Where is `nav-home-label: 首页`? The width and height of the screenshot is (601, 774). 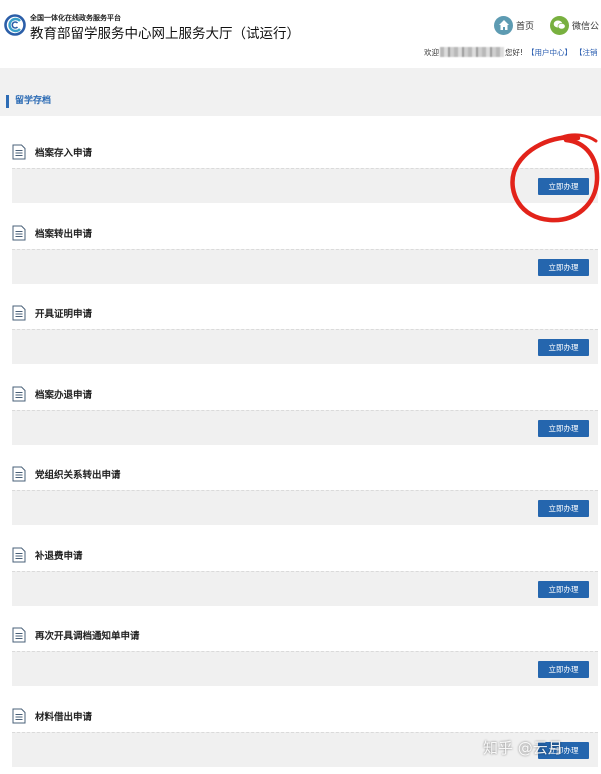 nav-home-label: 首页 is located at coordinates (525, 26).